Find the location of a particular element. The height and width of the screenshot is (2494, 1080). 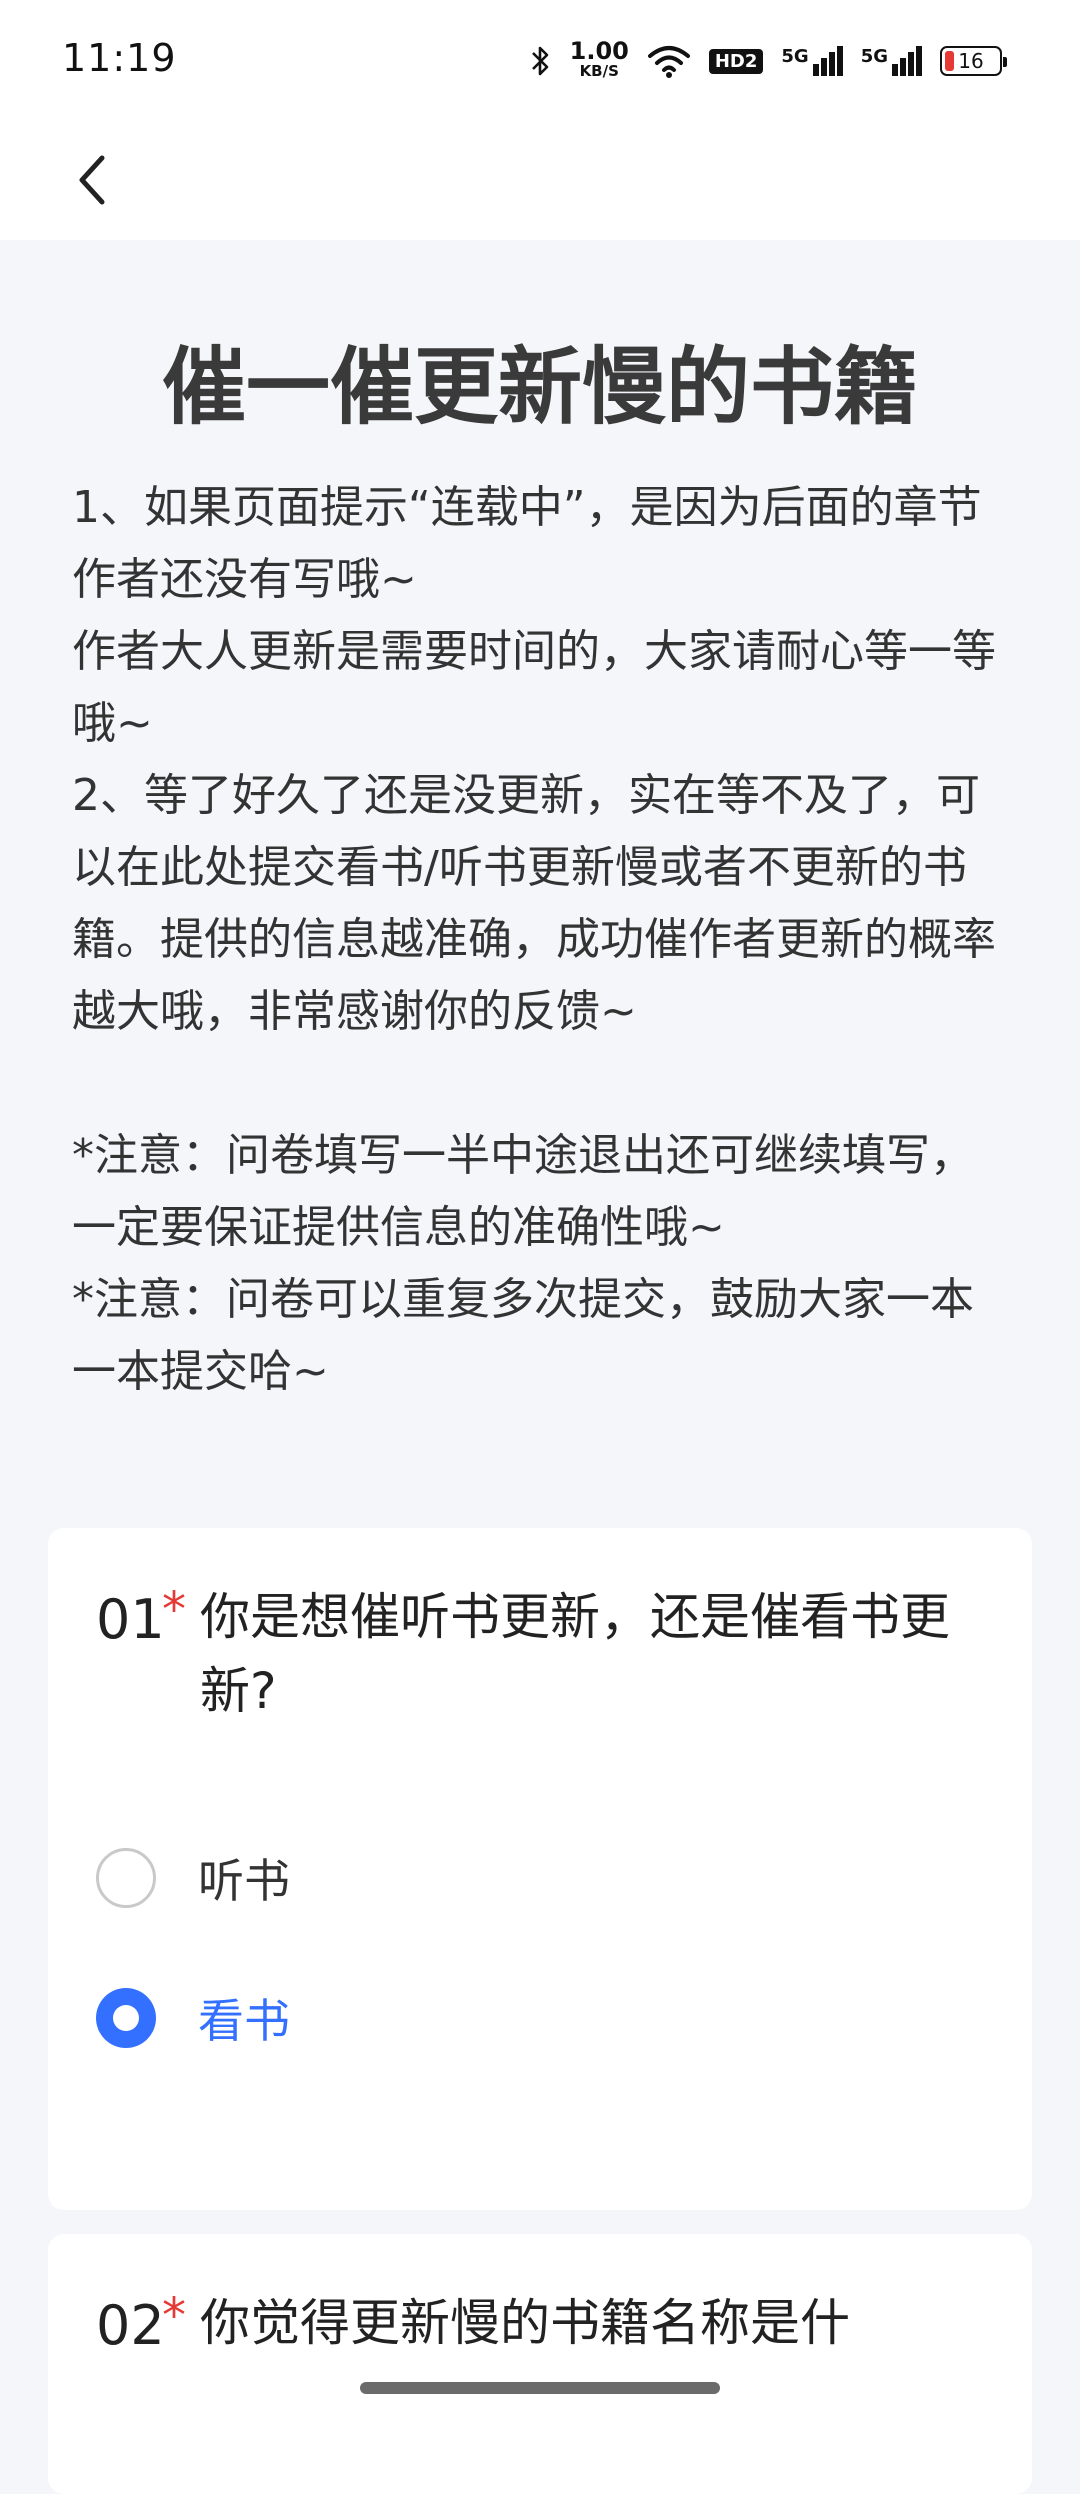

back-button is located at coordinates (92, 180).